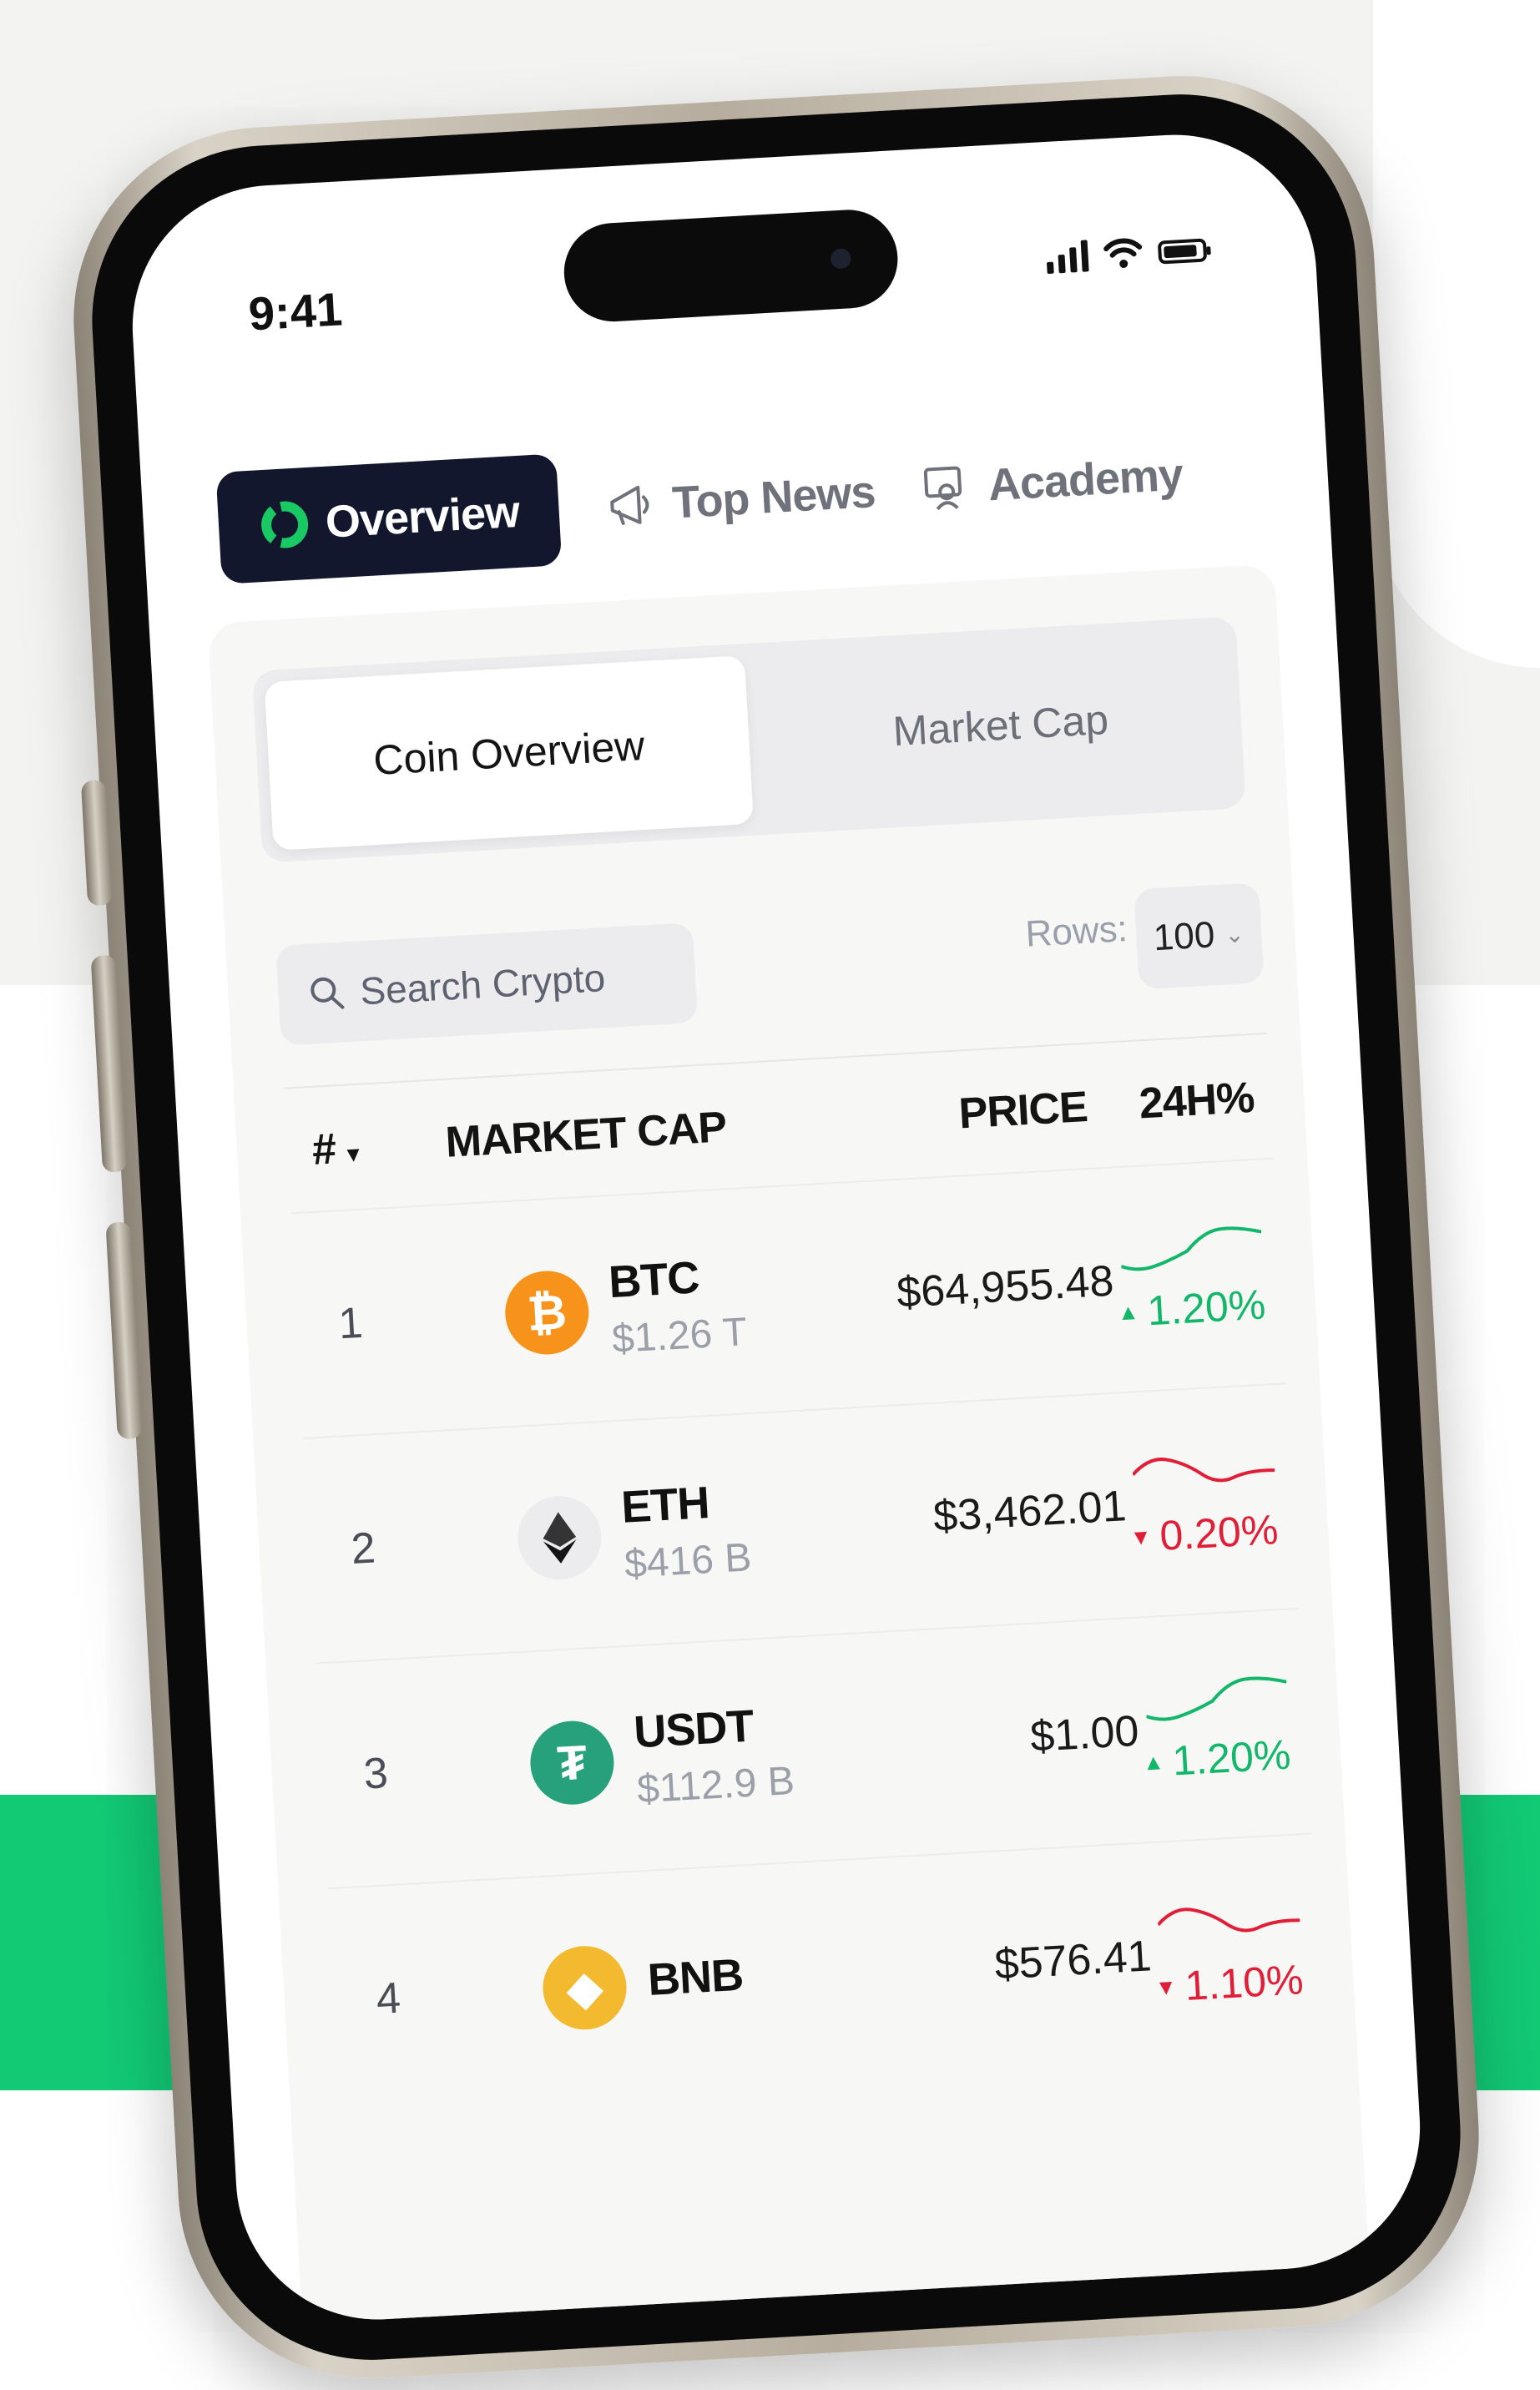 Image resolution: width=1540 pixels, height=2390 pixels. What do you see at coordinates (1234, 933) in the screenshot?
I see `chevron-down-icon: ⌄` at bounding box center [1234, 933].